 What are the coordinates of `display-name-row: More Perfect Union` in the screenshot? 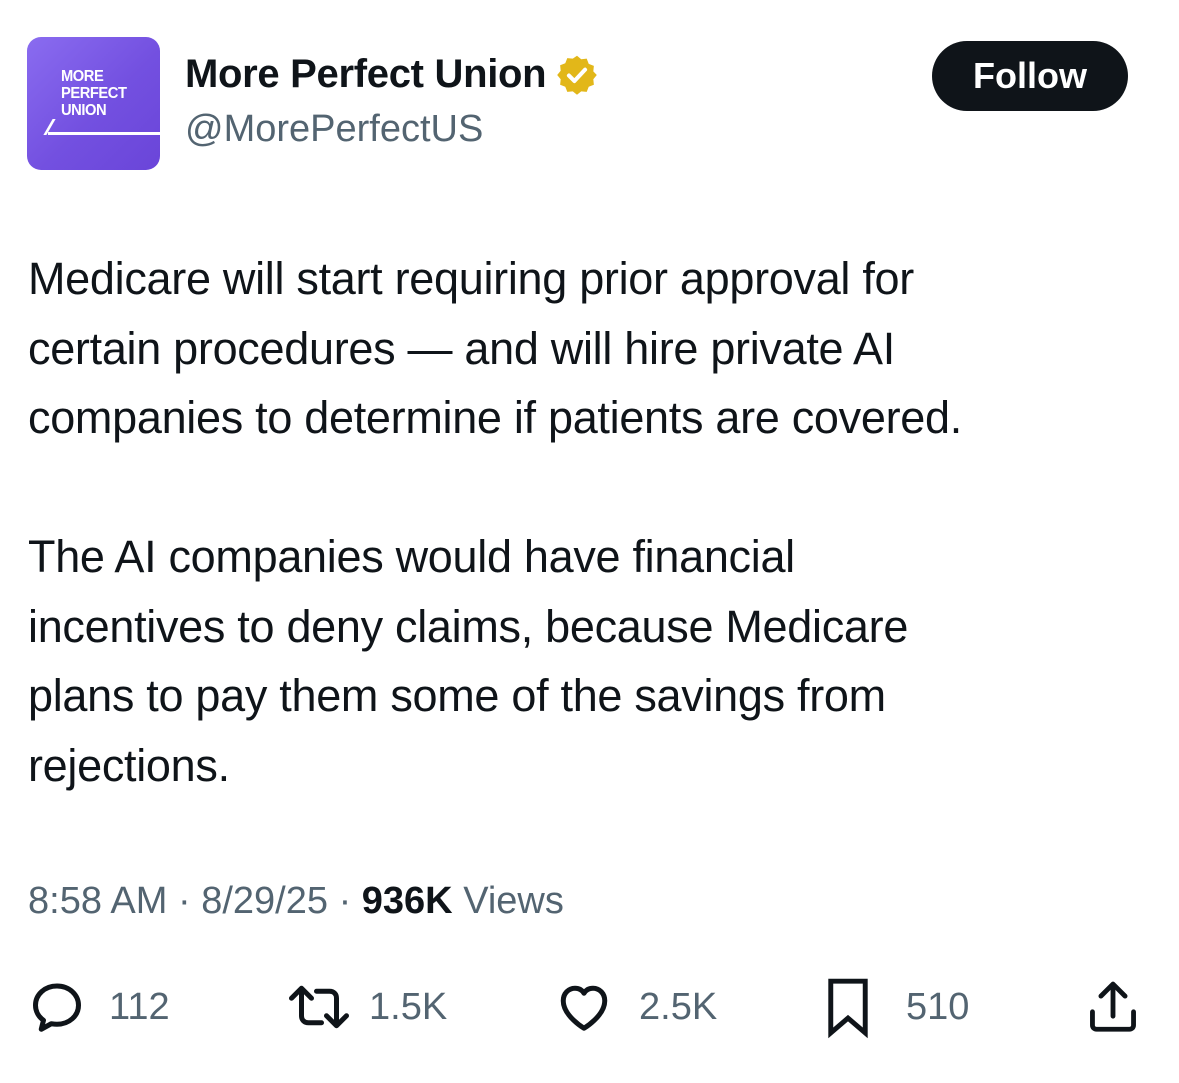 It's located at (392, 74).